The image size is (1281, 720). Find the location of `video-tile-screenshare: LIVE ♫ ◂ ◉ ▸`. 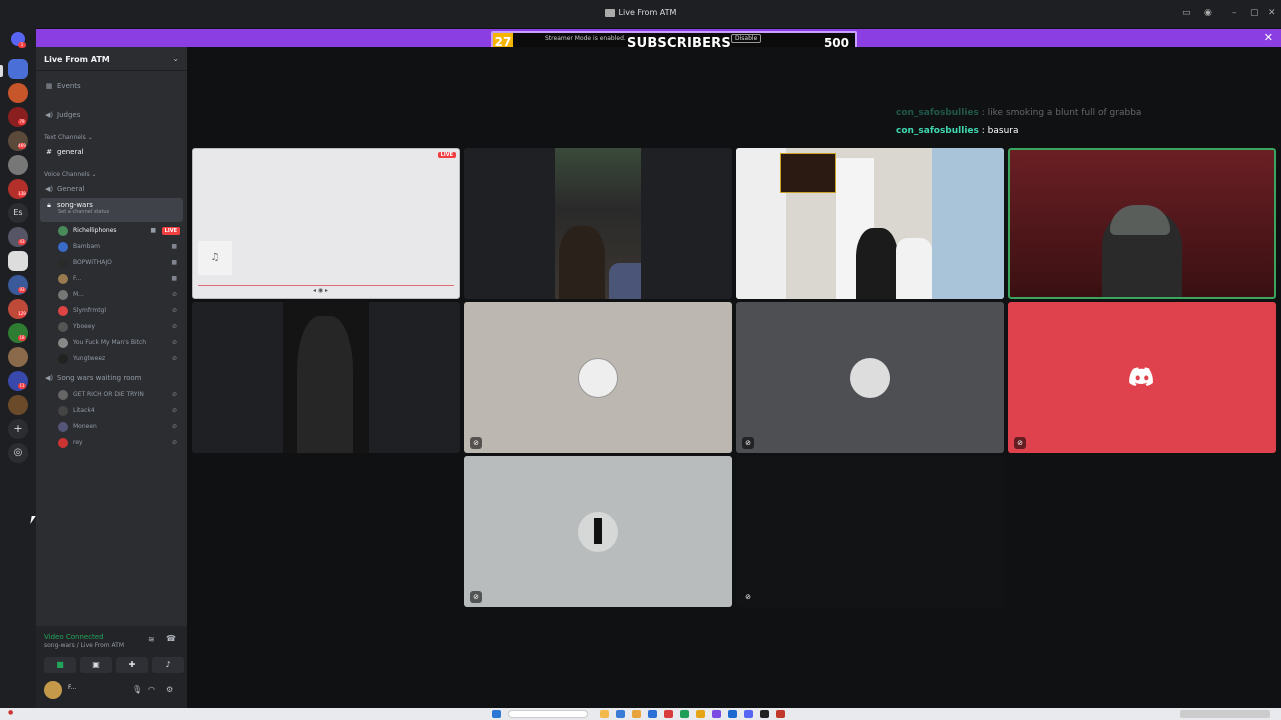

video-tile-screenshare: LIVE ♫ ◂ ◉ ▸ is located at coordinates (326, 223).